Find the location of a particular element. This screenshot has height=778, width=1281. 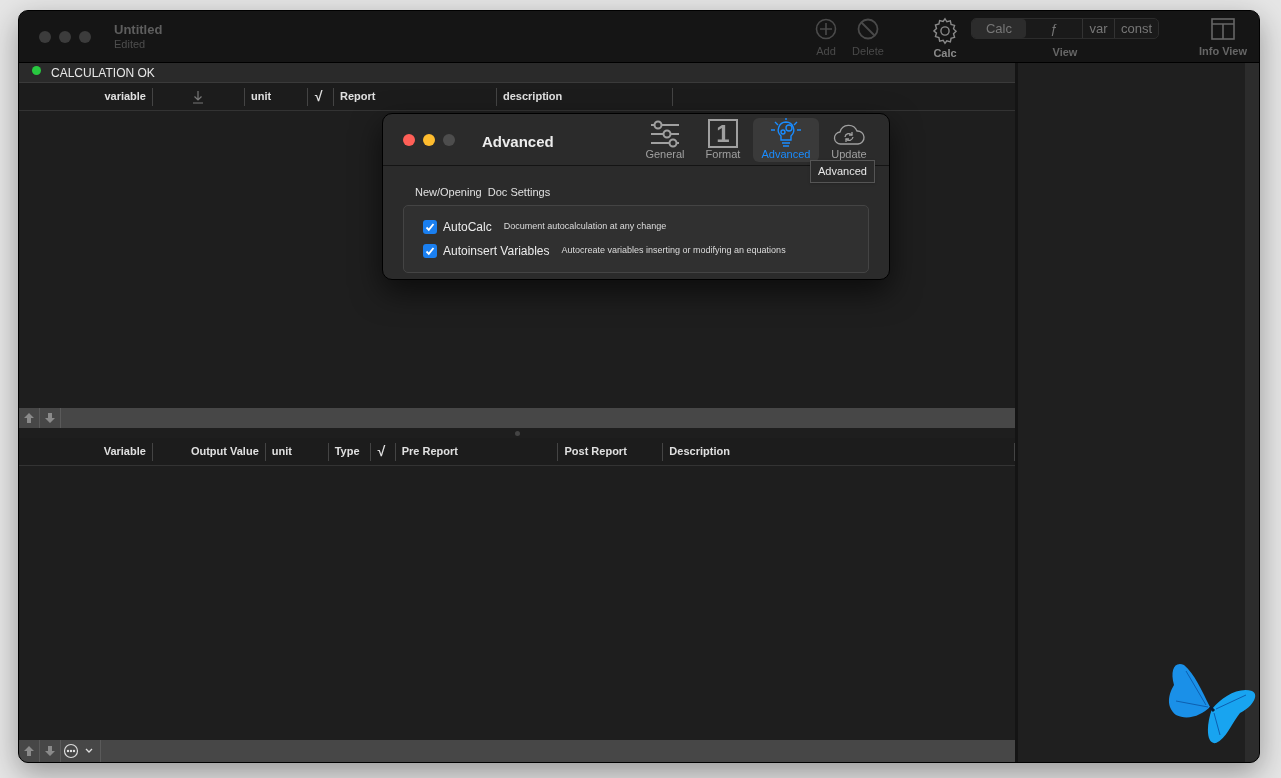

minimize-button is located at coordinates (429, 140).